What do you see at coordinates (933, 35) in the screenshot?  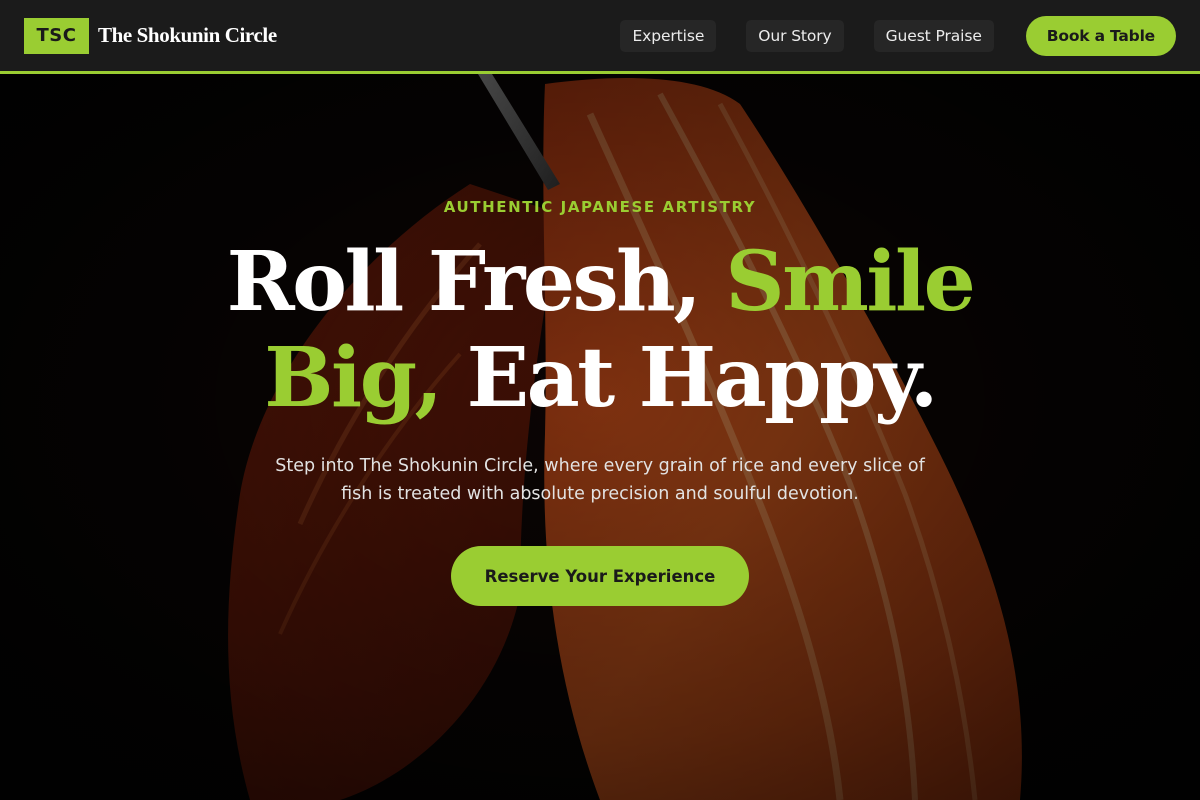 I see `nav-link-guest-praise: Guest Praise` at bounding box center [933, 35].